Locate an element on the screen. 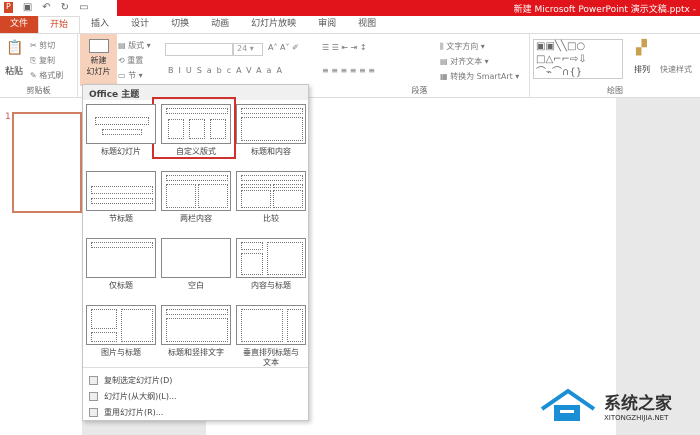  tab-animations: 动画 is located at coordinates (220, 24).